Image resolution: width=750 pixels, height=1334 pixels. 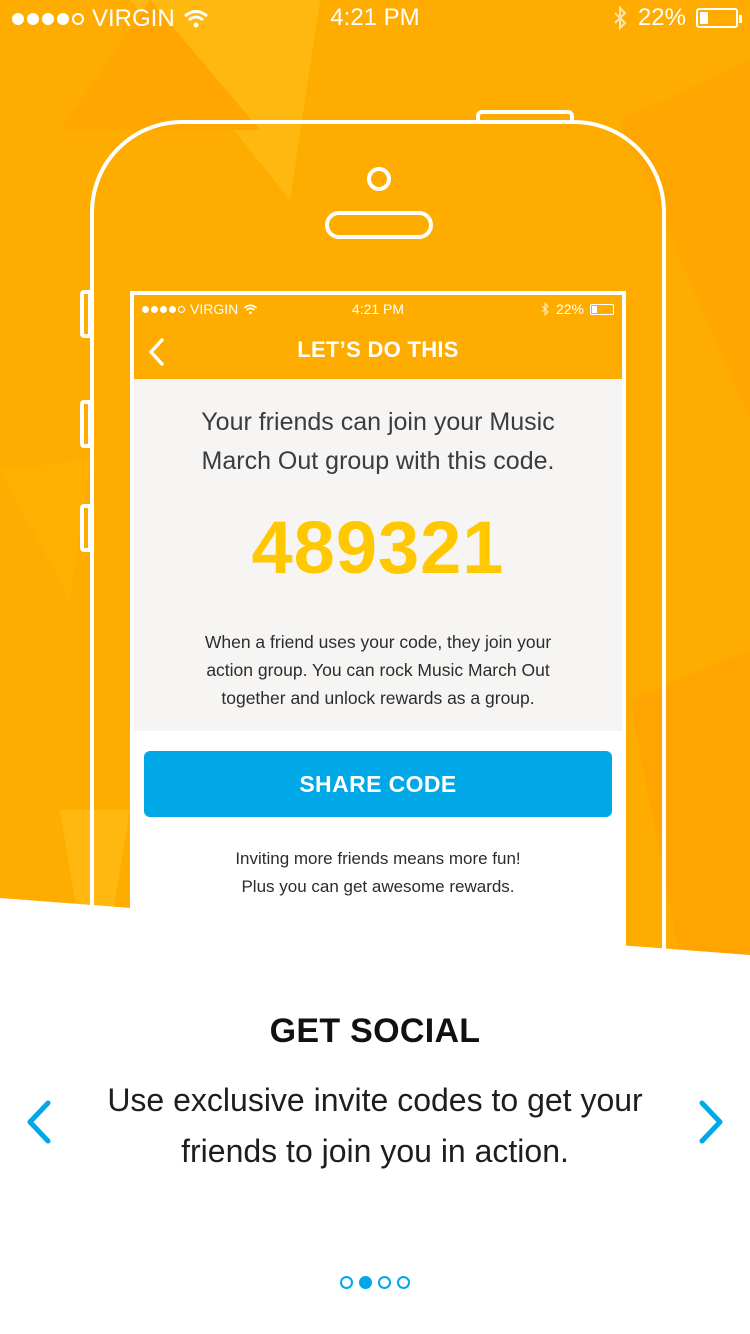 I want to click on mockup-nav-title: LET’S DO THIS, so click(x=378, y=349).